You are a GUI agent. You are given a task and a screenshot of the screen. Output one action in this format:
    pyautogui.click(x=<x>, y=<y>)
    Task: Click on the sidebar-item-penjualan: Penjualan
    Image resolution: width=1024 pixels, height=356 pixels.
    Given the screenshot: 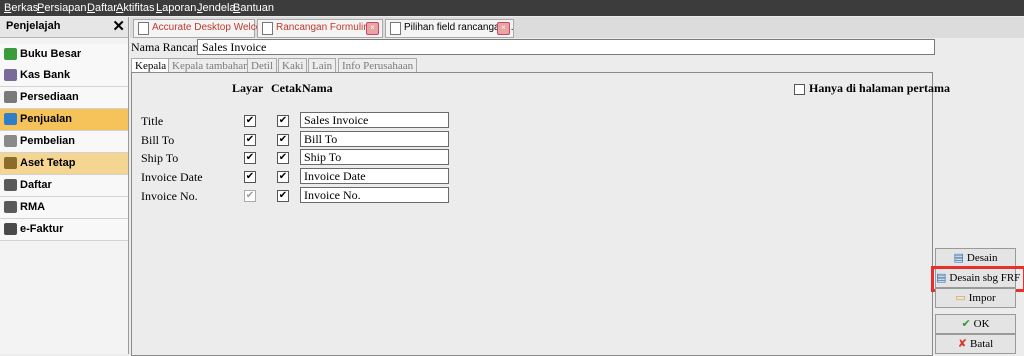 What is the action you would take?
    pyautogui.click(x=64, y=120)
    